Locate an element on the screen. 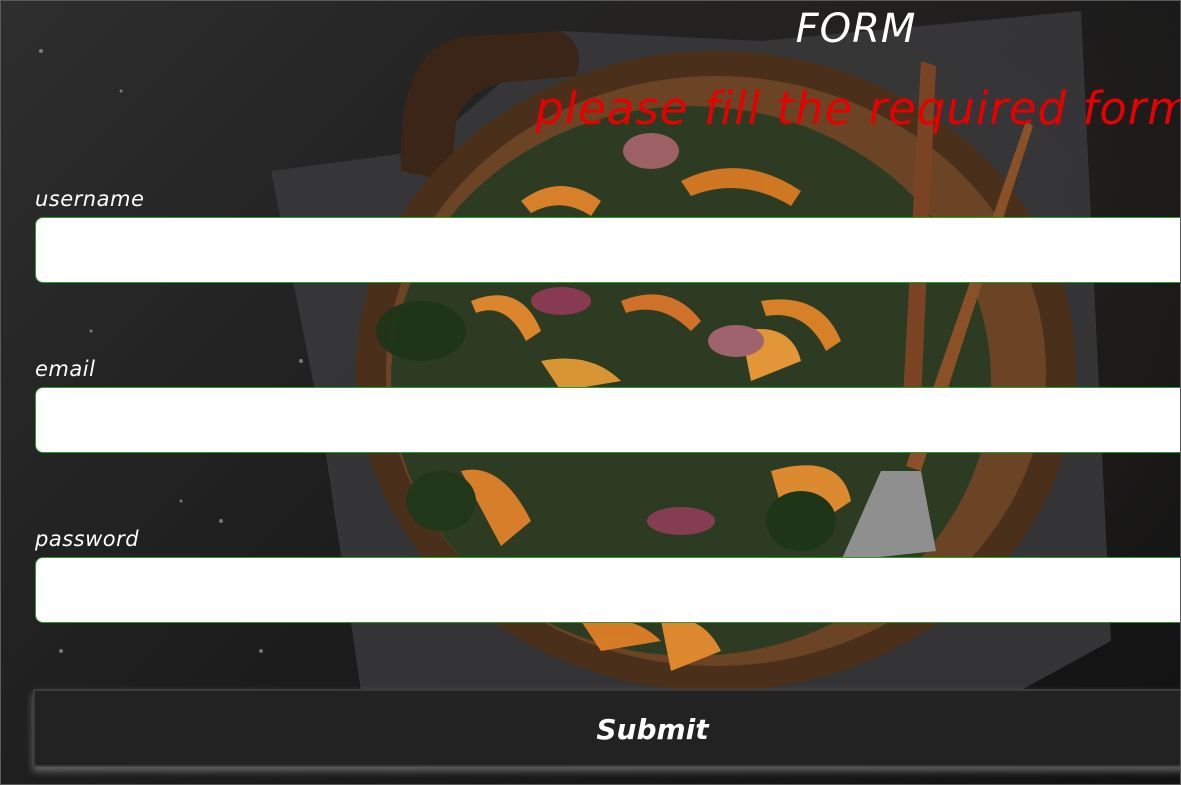  username-input is located at coordinates (607, 250).